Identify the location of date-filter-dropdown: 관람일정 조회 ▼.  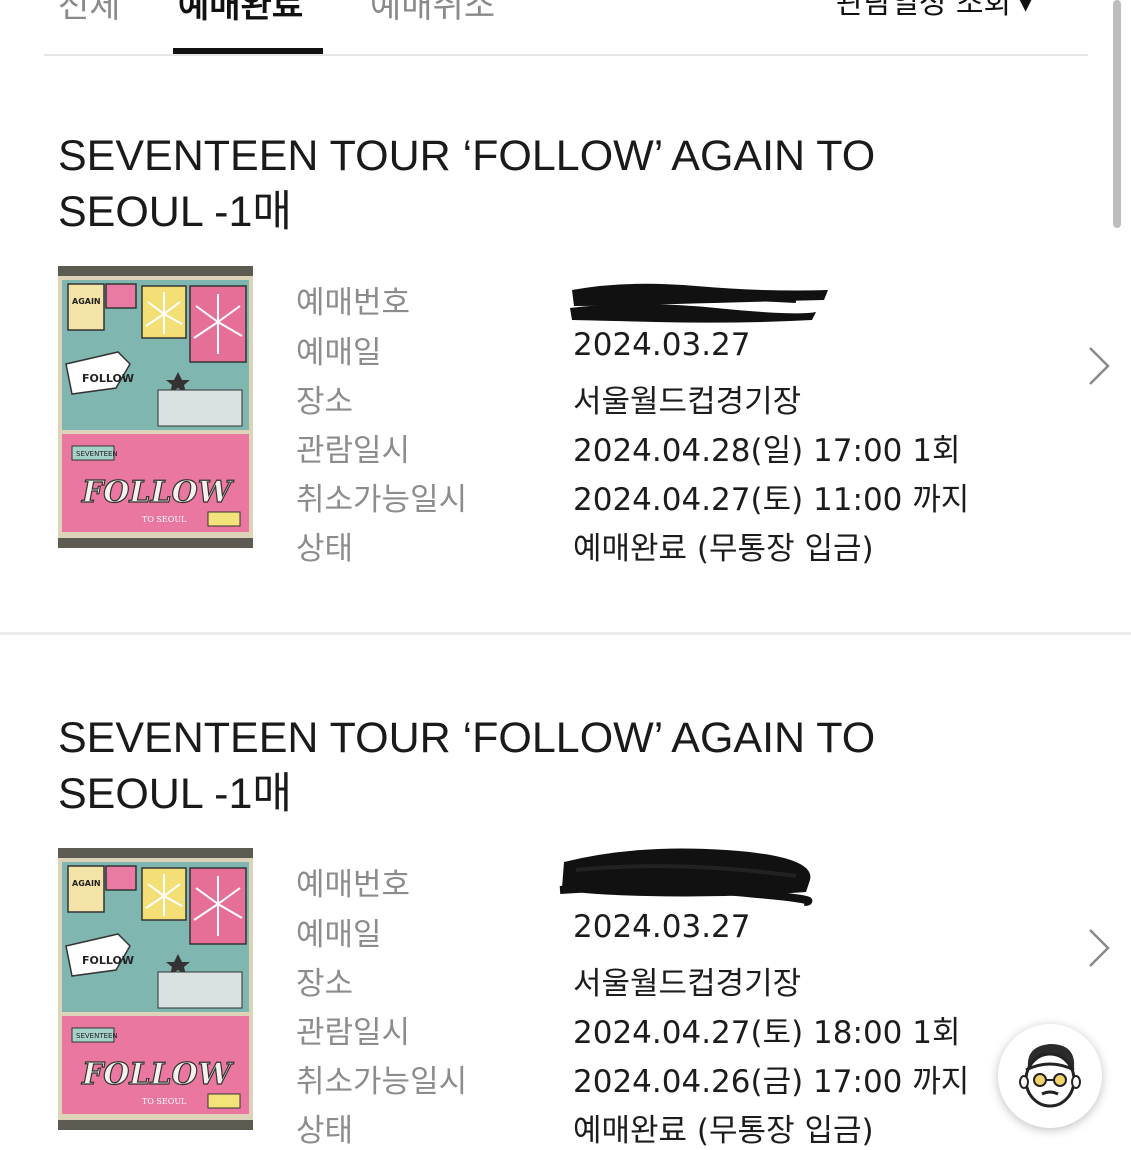
(935, 11).